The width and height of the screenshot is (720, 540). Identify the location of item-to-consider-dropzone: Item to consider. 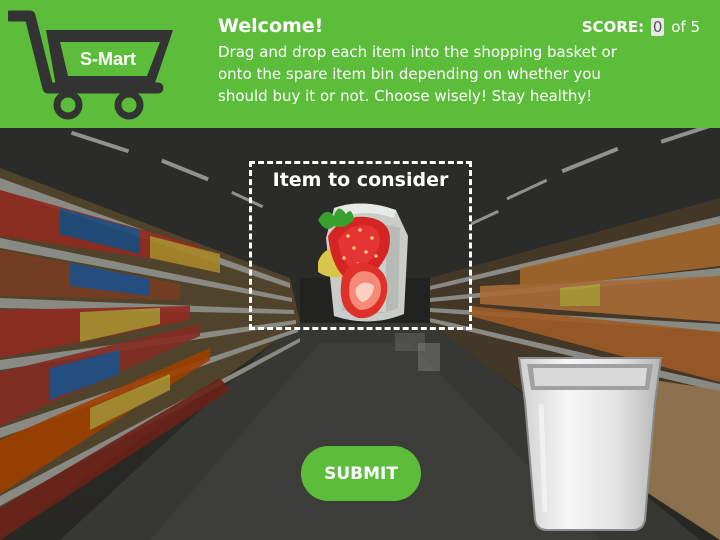
(360, 245).